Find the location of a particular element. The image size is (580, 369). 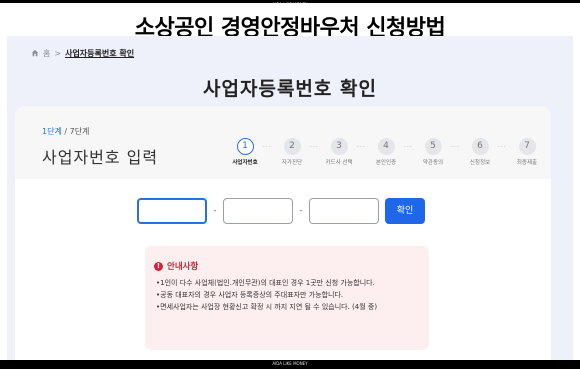

step-number: 1 is located at coordinates (245, 146).